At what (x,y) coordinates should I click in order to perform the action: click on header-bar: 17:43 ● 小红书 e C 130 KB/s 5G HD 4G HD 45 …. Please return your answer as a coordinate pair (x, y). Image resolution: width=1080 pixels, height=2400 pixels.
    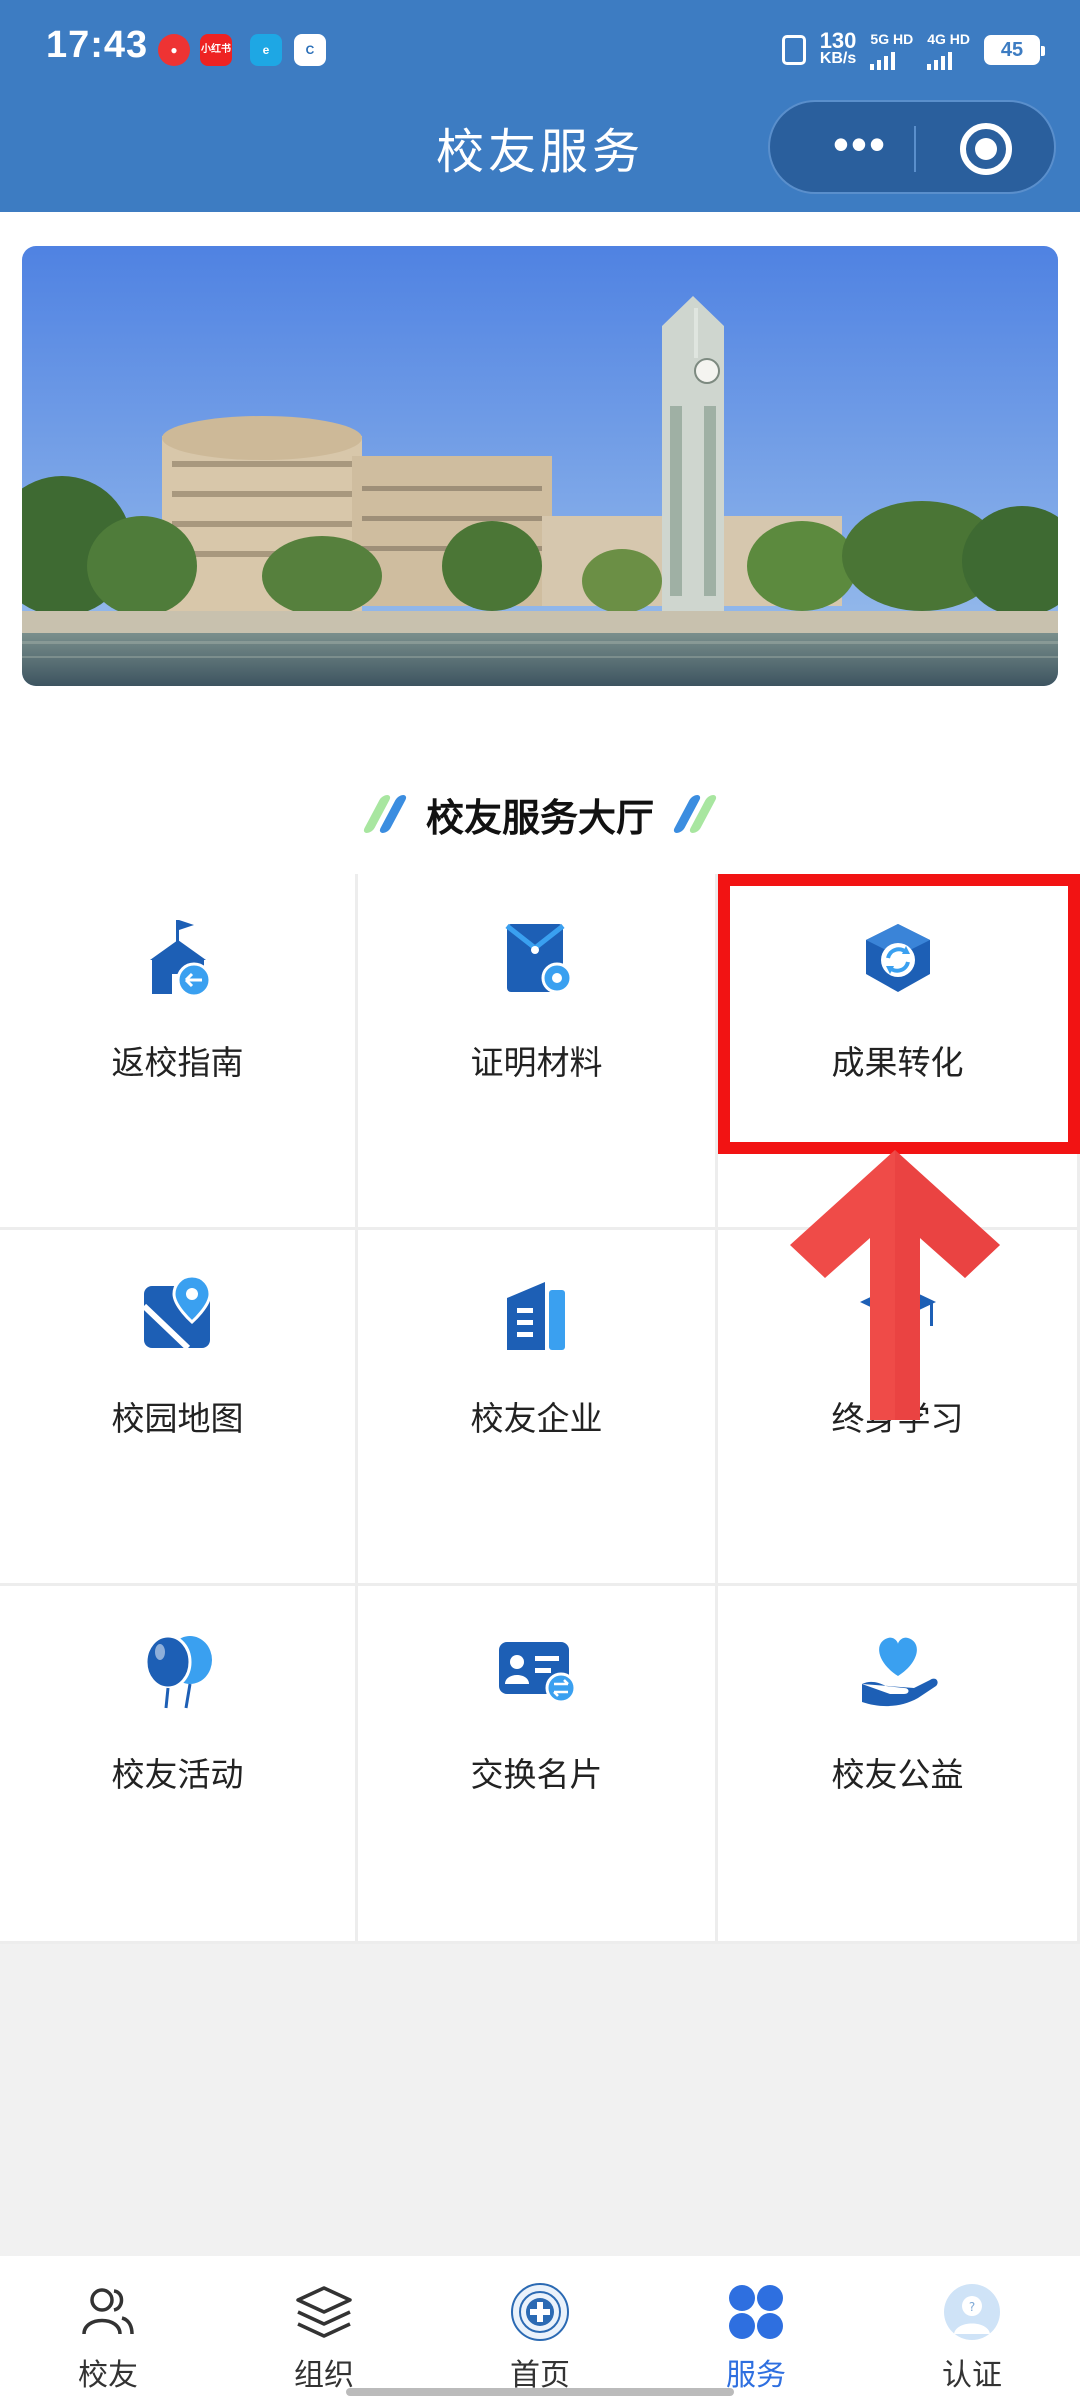
    Looking at the image, I should click on (540, 106).